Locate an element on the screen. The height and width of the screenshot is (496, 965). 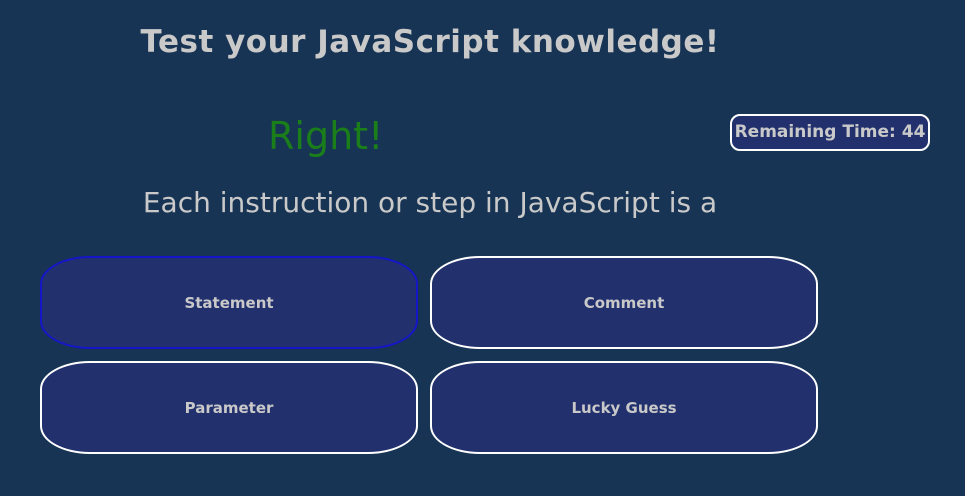
answer-label: Comment is located at coordinates (624, 302).